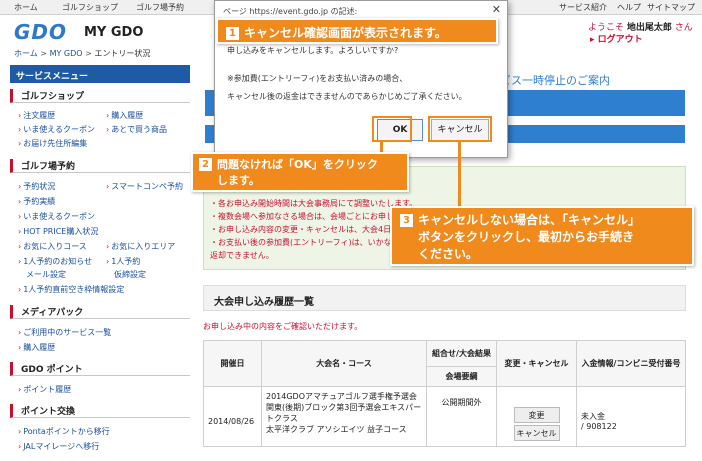 The width and height of the screenshot is (702, 461). What do you see at coordinates (160, 7) in the screenshot?
I see `nav-golf-reservation-link: ゴルフ場予約` at bounding box center [160, 7].